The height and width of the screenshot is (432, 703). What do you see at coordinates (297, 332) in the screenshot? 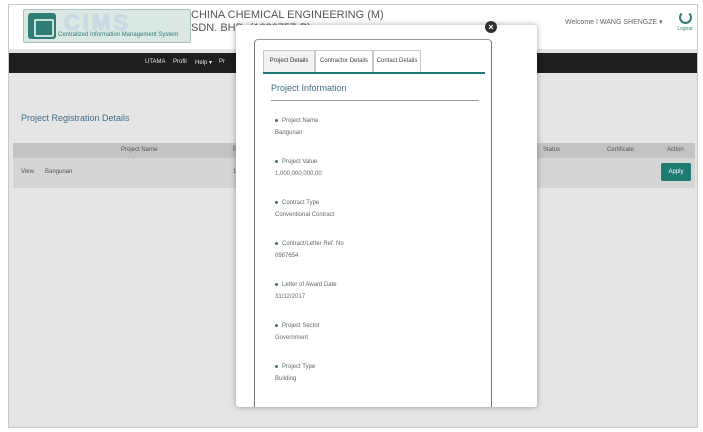
I see `field-project-sector: Project Sector Government` at bounding box center [297, 332].